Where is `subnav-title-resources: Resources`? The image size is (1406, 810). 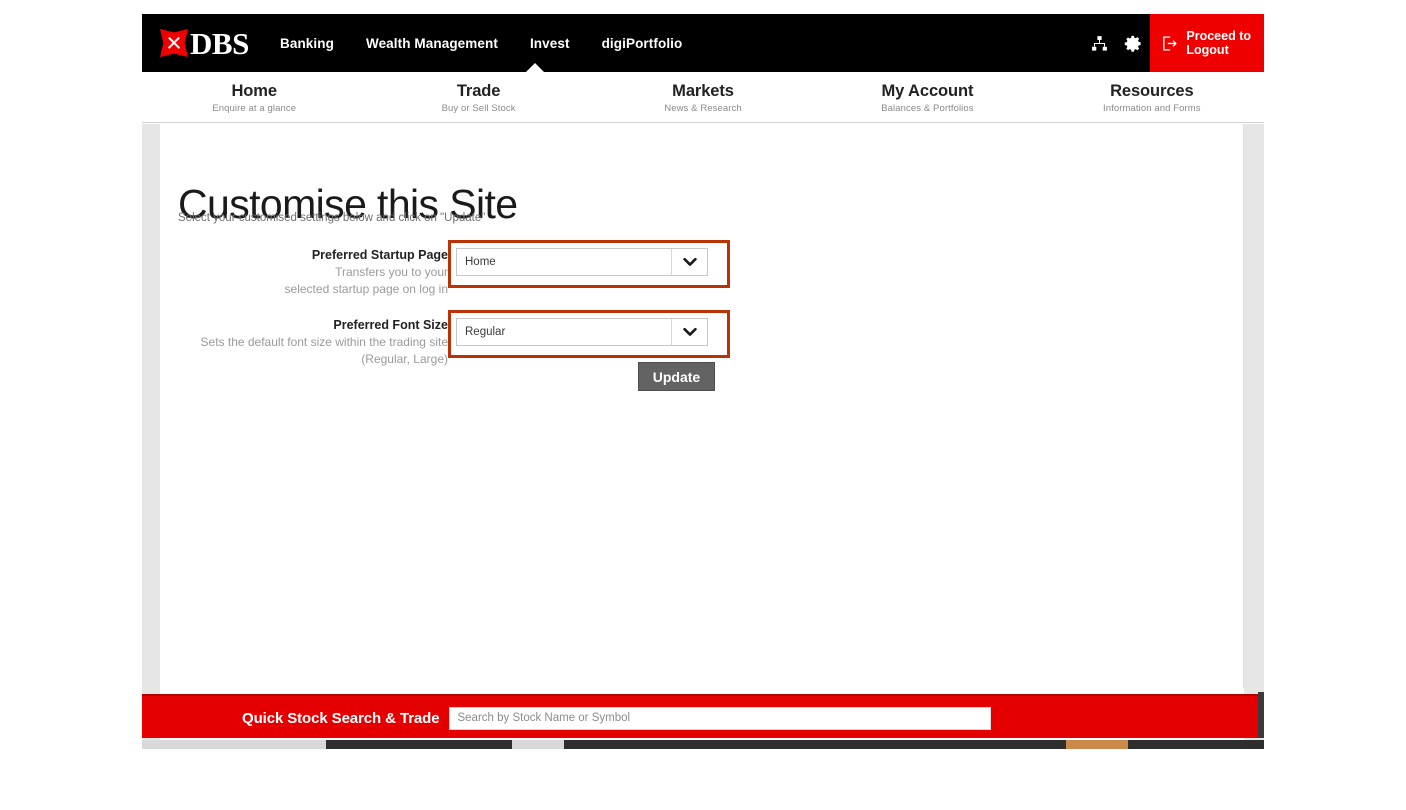
subnav-title-resources: Resources is located at coordinates (1152, 90).